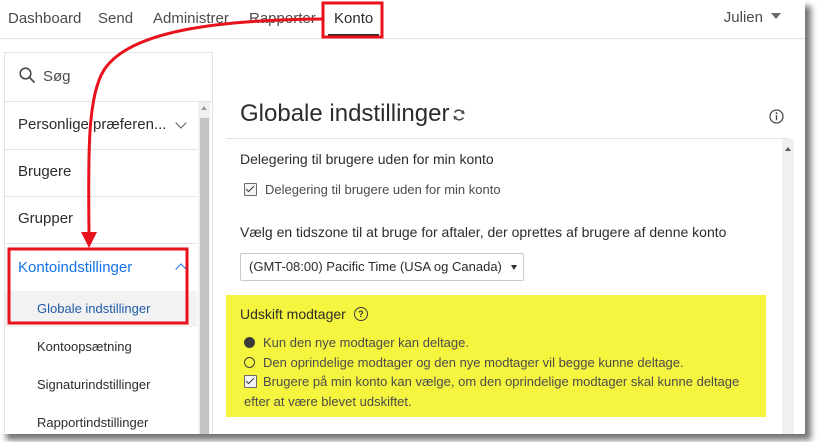 This screenshot has width=830, height=442. Describe the element at coordinates (375, 266) in the screenshot. I see `timezone-select-value: (GMT-08:00) Pacific Time (USA og Canada)` at that location.